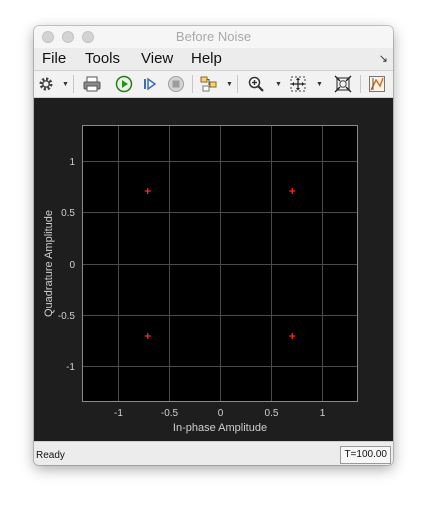  I want to click on x-tick-label: -0.5, so click(170, 413).